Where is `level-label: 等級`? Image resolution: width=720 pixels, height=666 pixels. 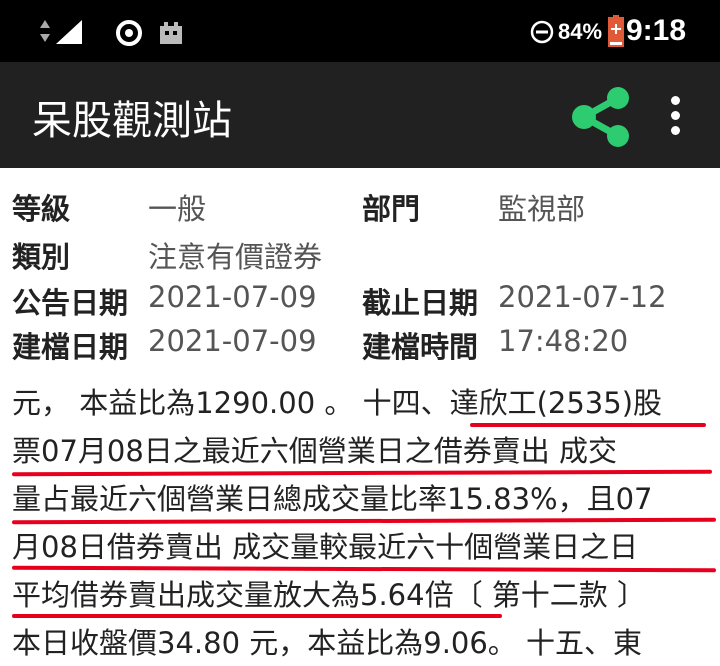
level-label: 等級 is located at coordinates (41, 209).